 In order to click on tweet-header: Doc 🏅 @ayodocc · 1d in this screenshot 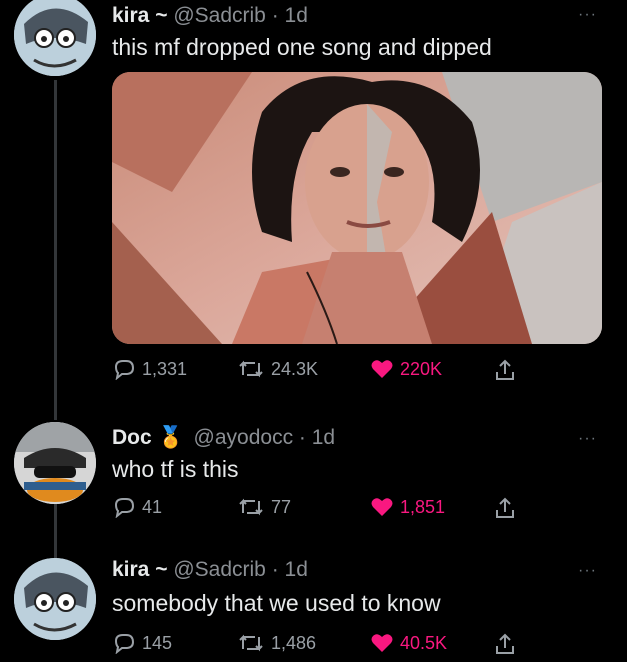, I will do `click(223, 438)`.